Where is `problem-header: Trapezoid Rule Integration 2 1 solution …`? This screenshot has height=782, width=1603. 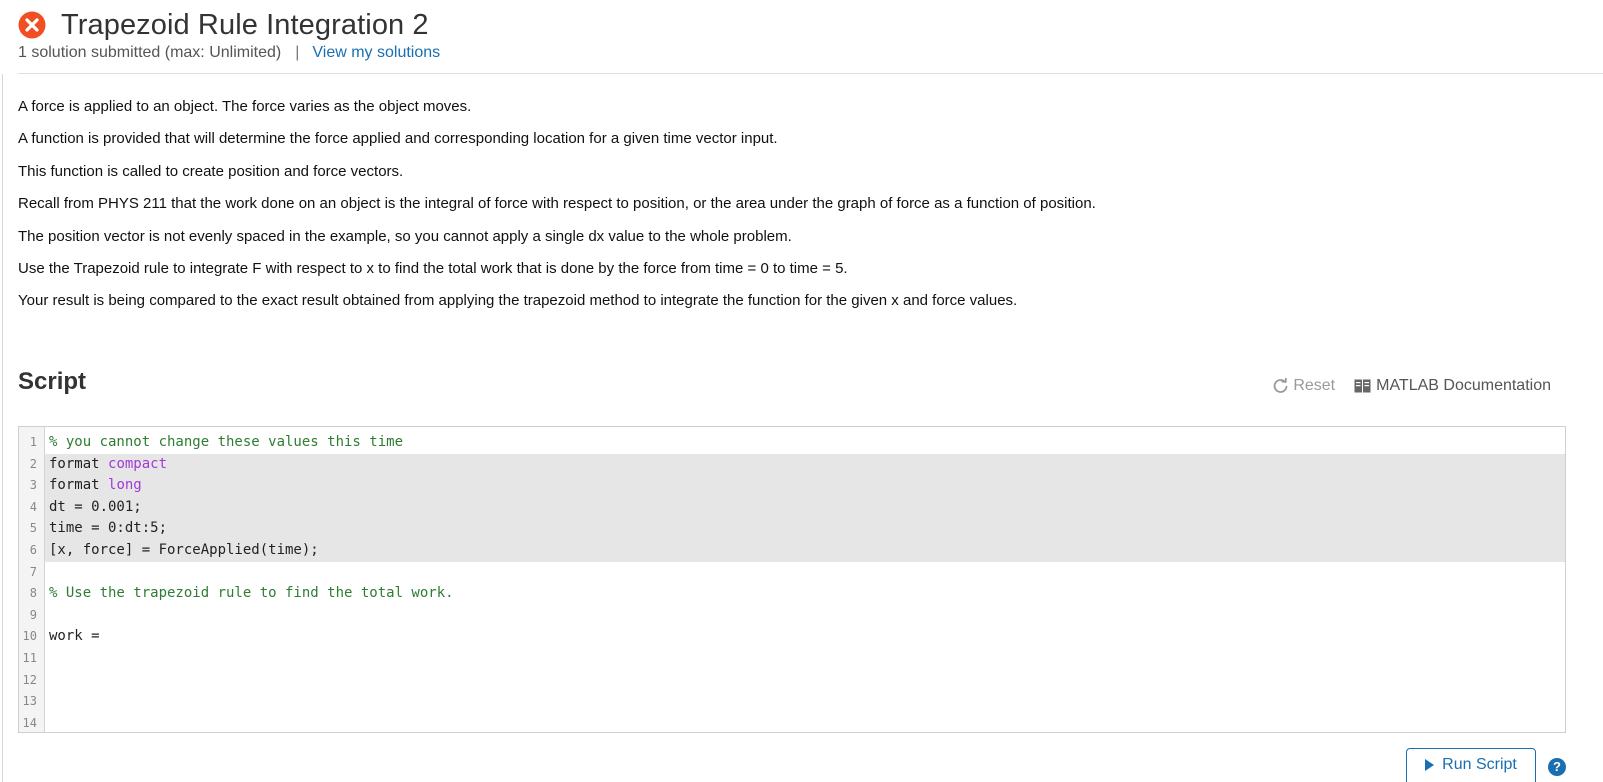
problem-header: Trapezoid Rule Integration 2 1 solution … is located at coordinates (810, 40).